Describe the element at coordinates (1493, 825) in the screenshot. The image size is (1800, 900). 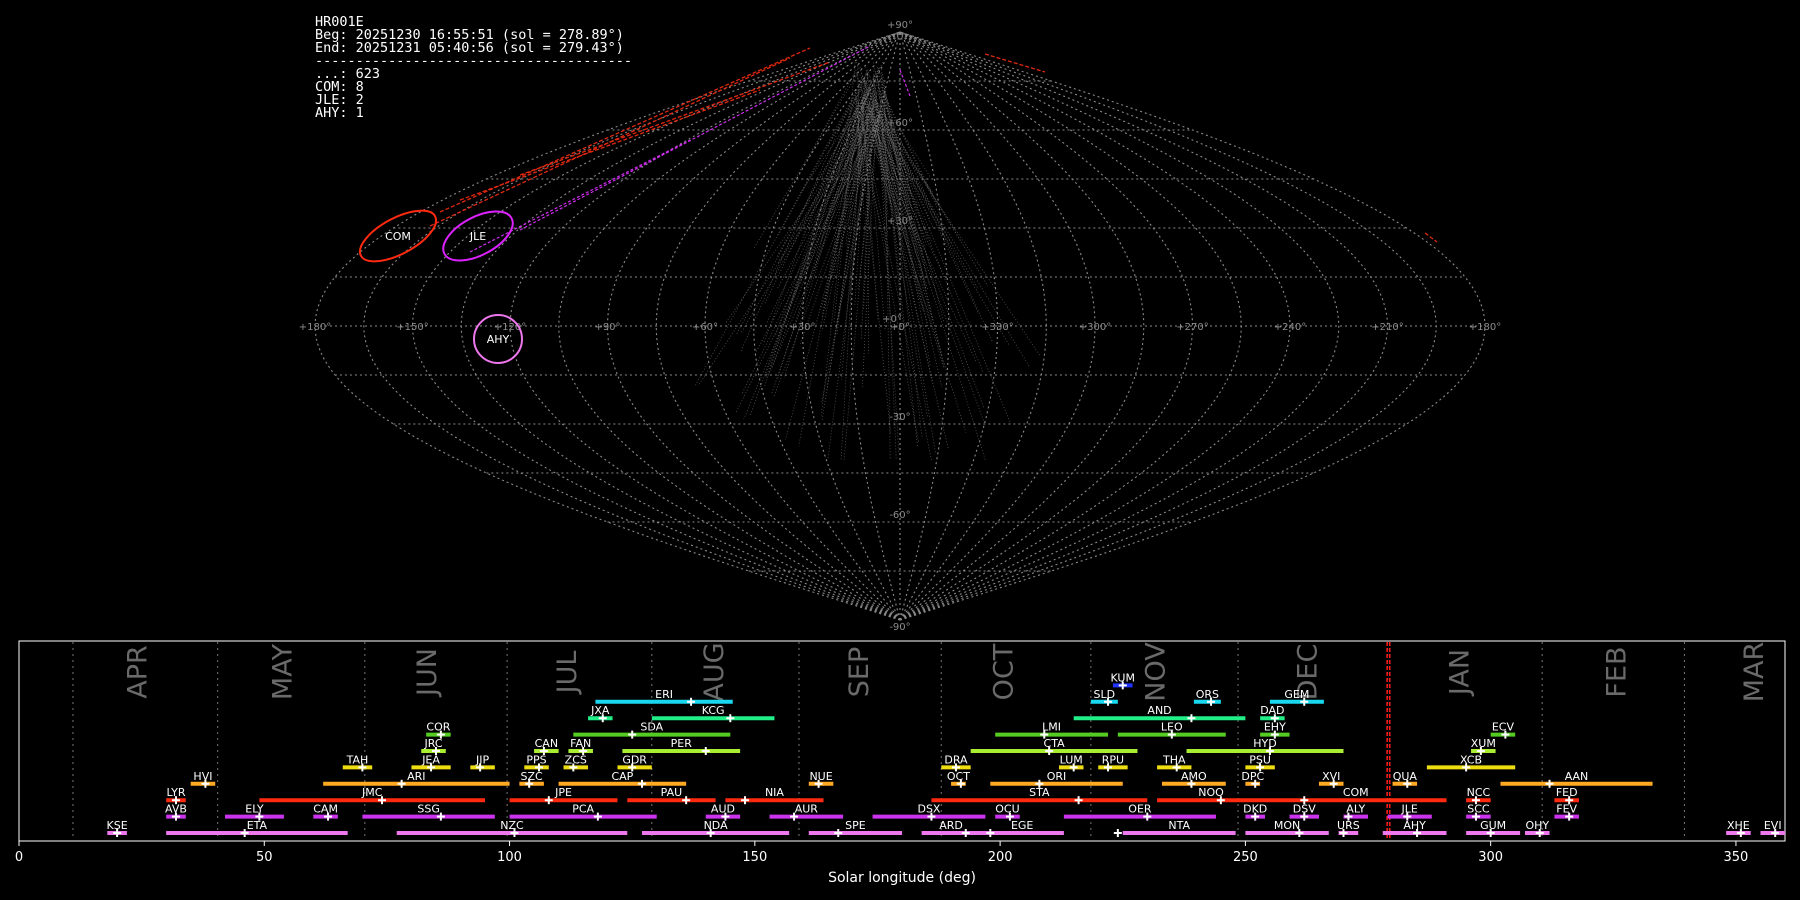
I see `shower-code-label: GUM` at that location.